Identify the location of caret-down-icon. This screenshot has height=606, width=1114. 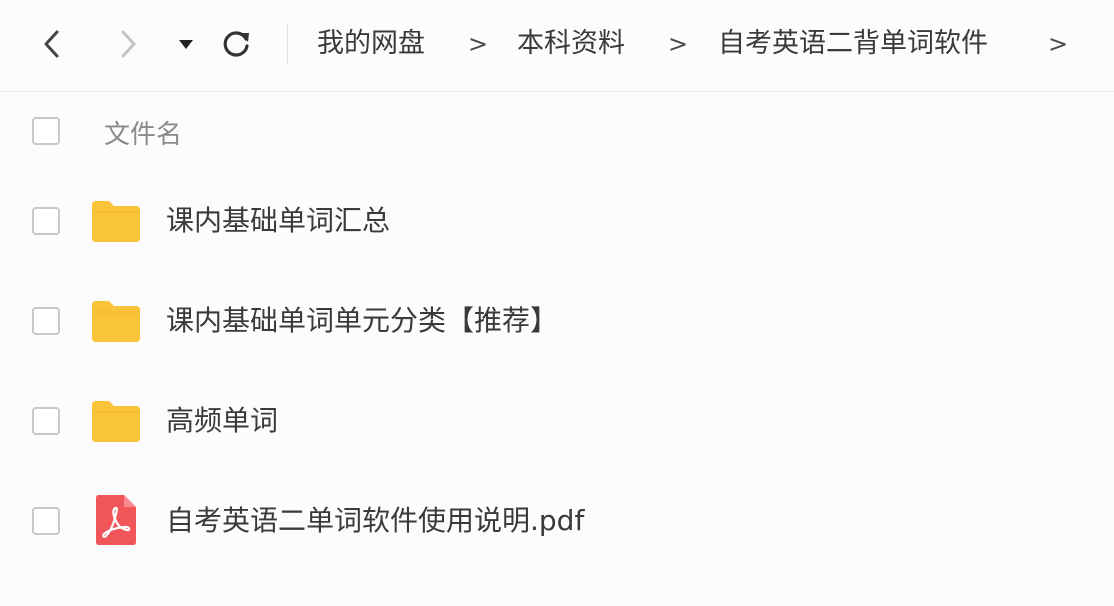
(186, 44).